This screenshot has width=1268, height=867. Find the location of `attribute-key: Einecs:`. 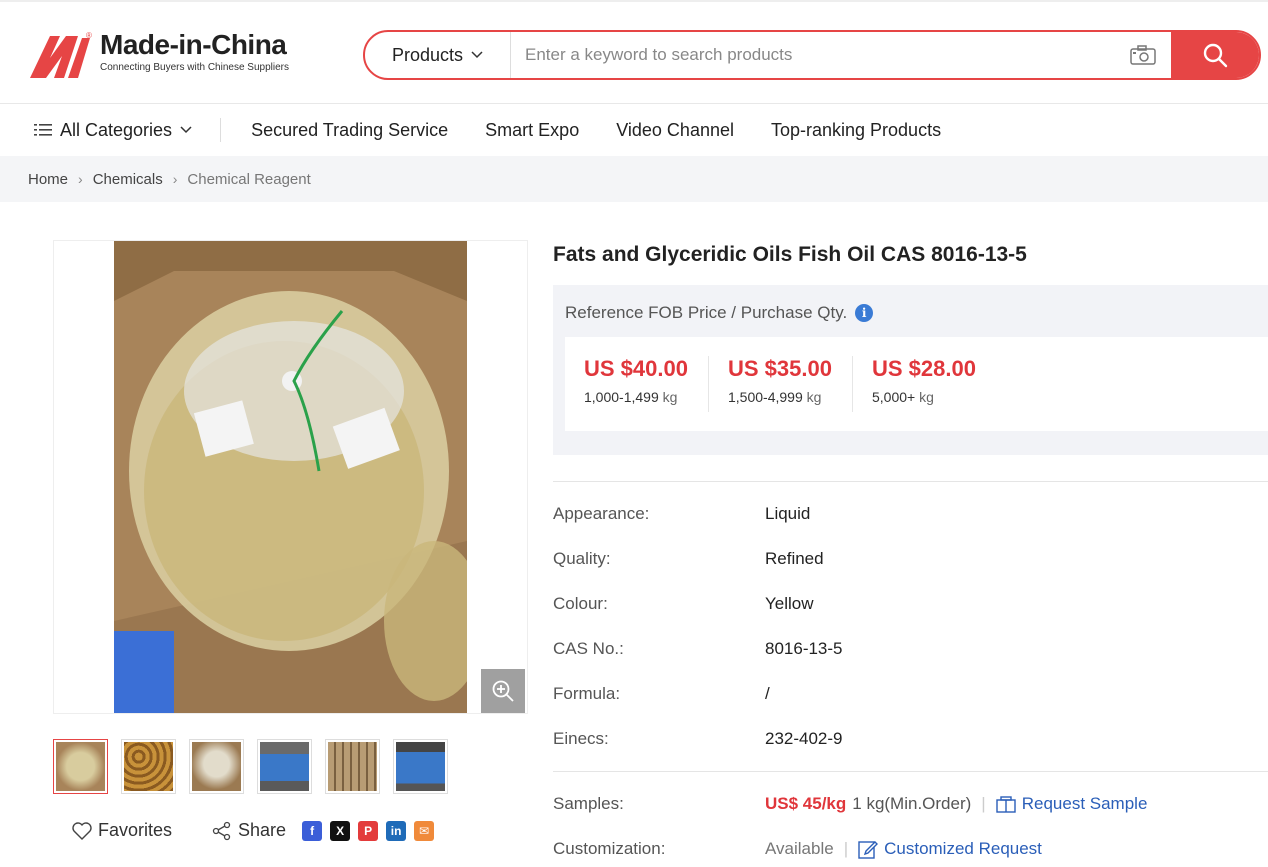

attribute-key: Einecs: is located at coordinates (581, 738).